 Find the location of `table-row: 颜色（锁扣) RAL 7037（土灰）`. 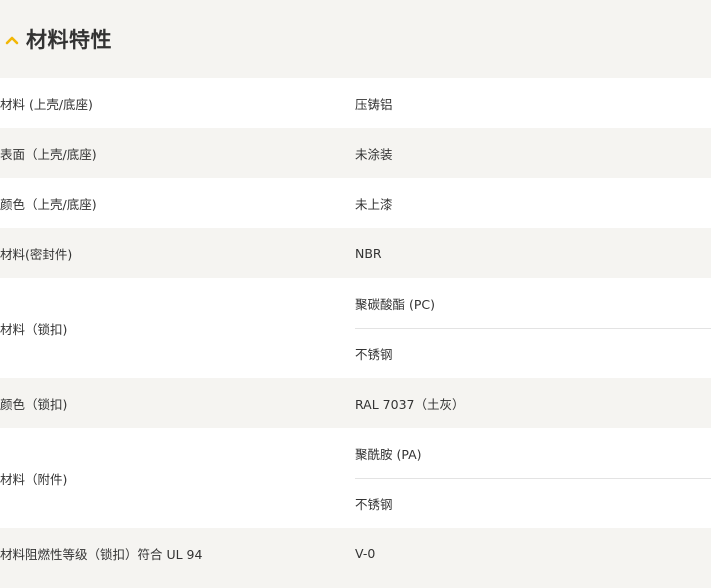

table-row: 颜色（锁扣) RAL 7037（土灰） is located at coordinates (355, 403).